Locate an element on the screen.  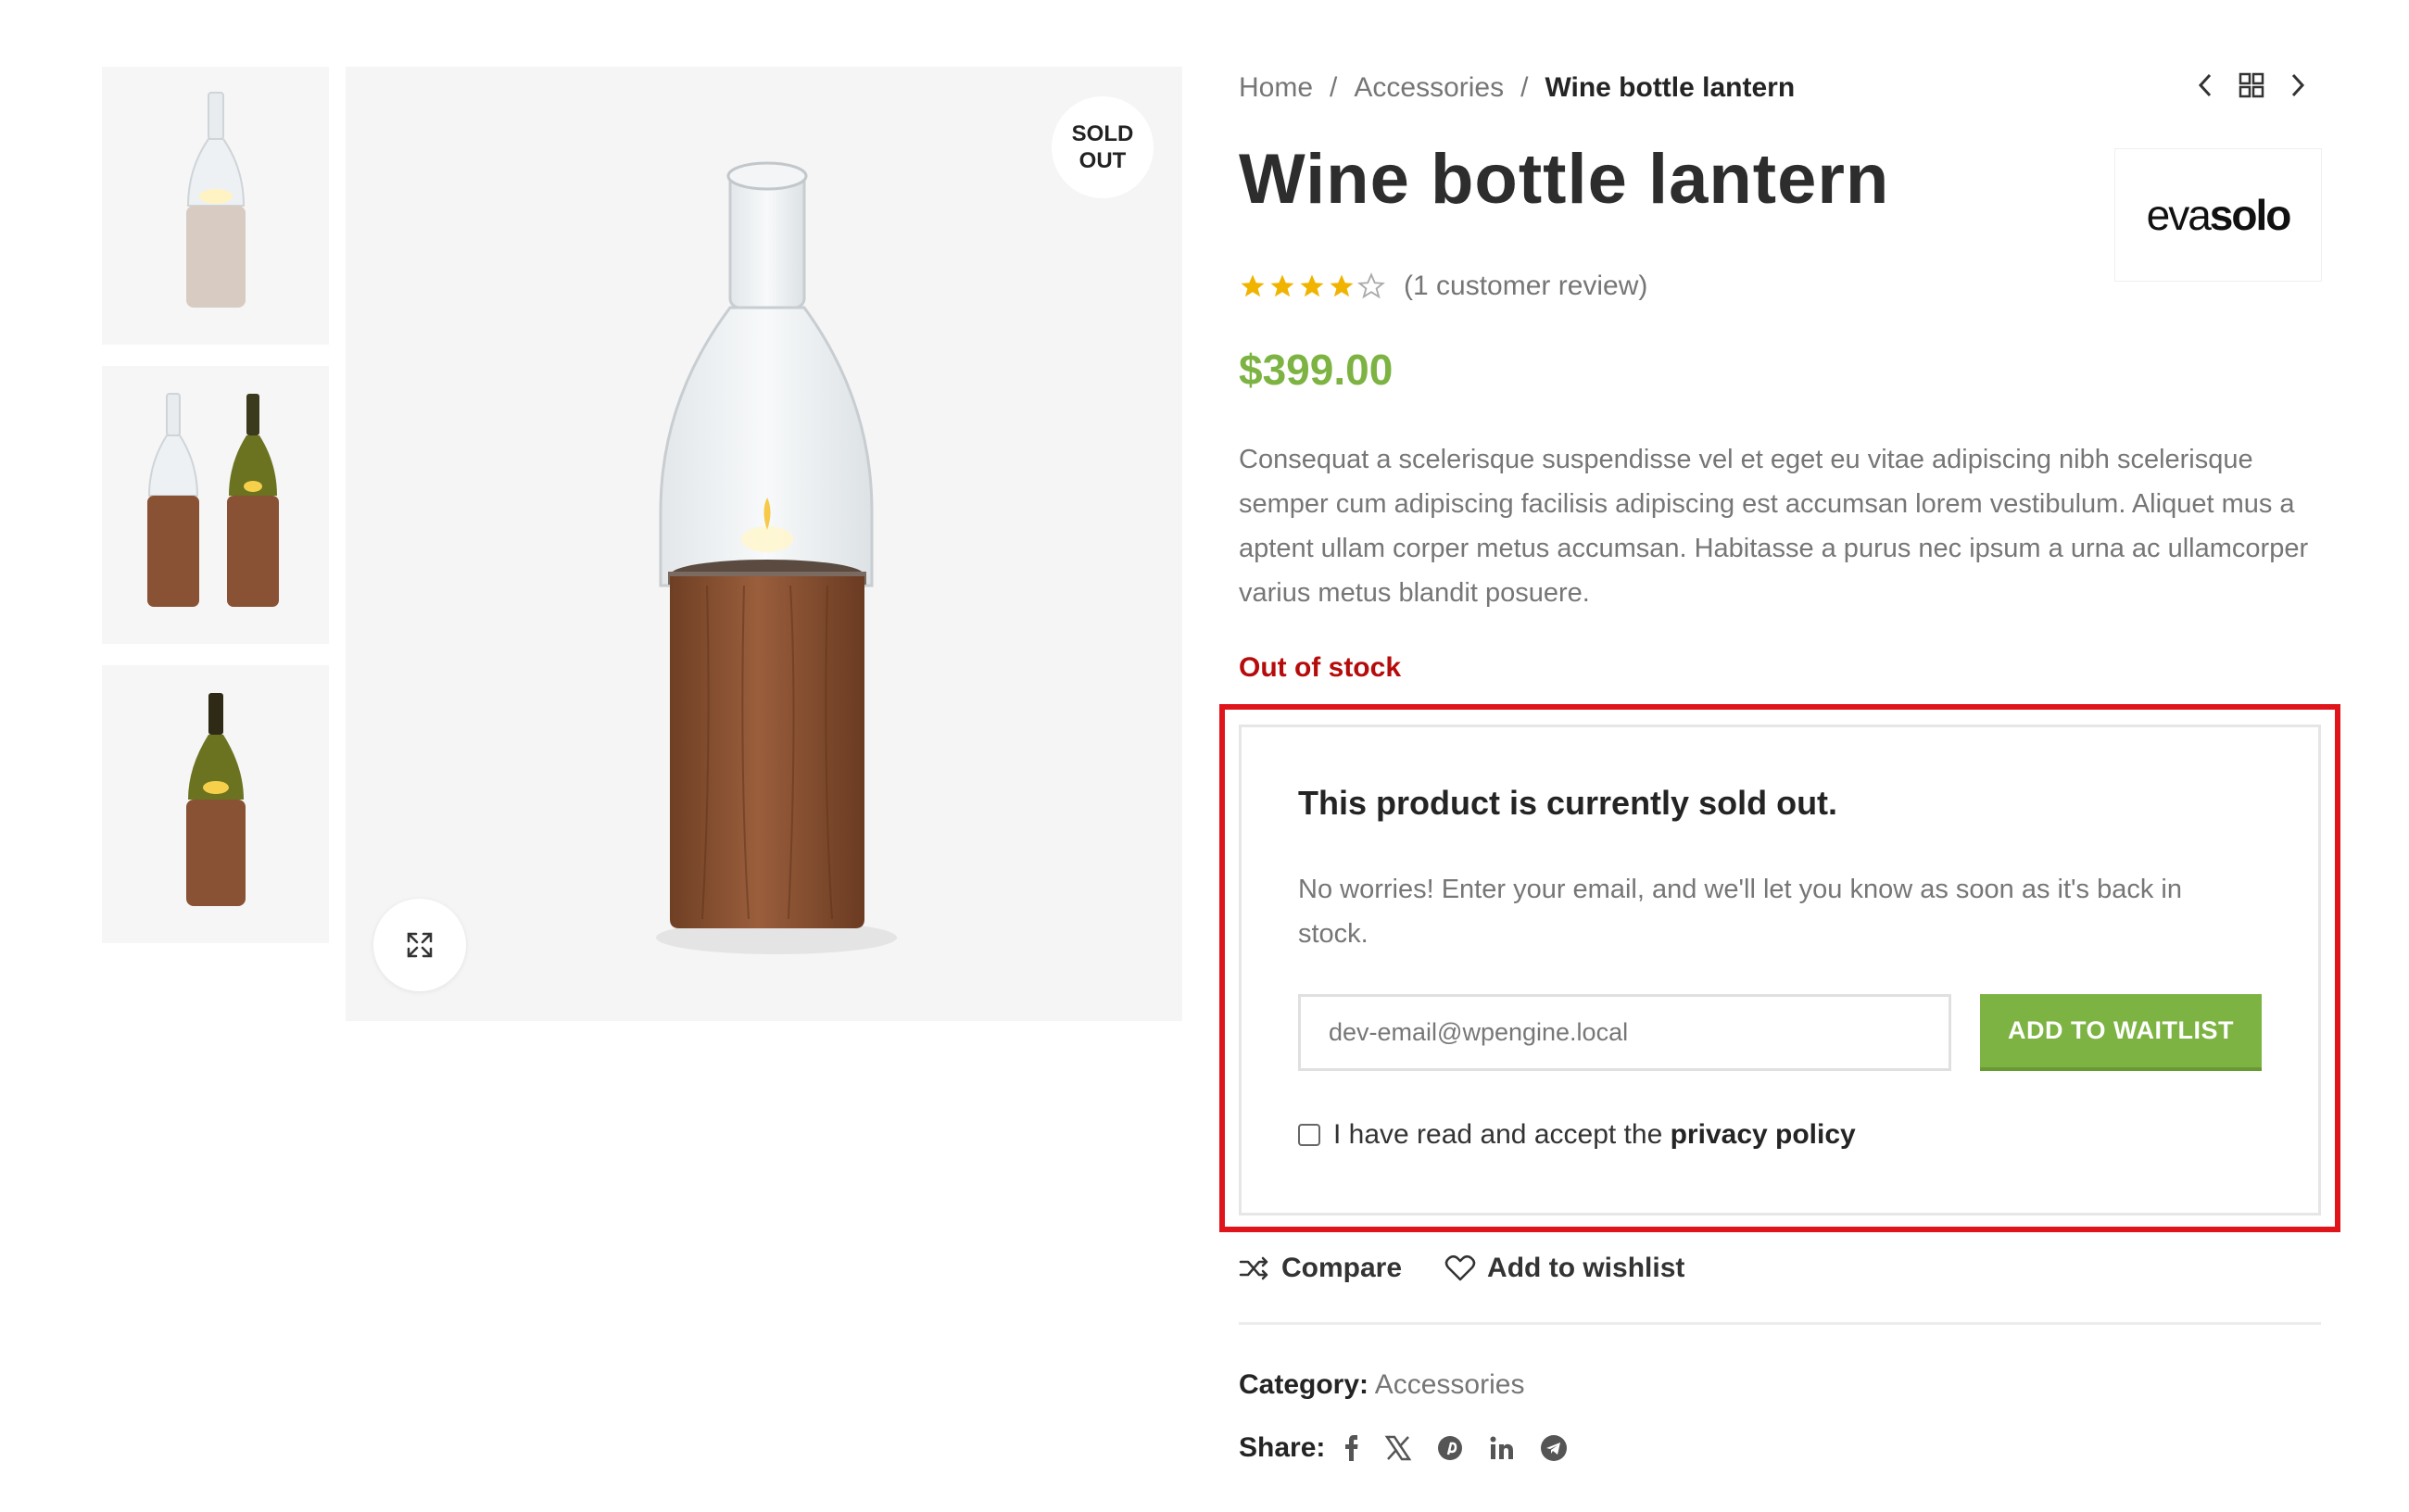
lantern-green-image is located at coordinates (215, 799).